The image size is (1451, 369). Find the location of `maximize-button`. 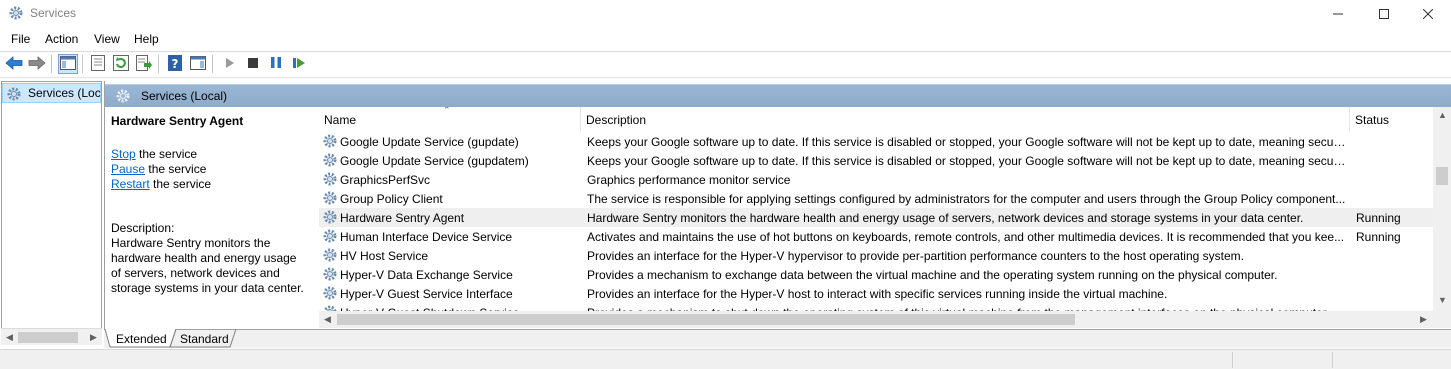

maximize-button is located at coordinates (1384, 14).